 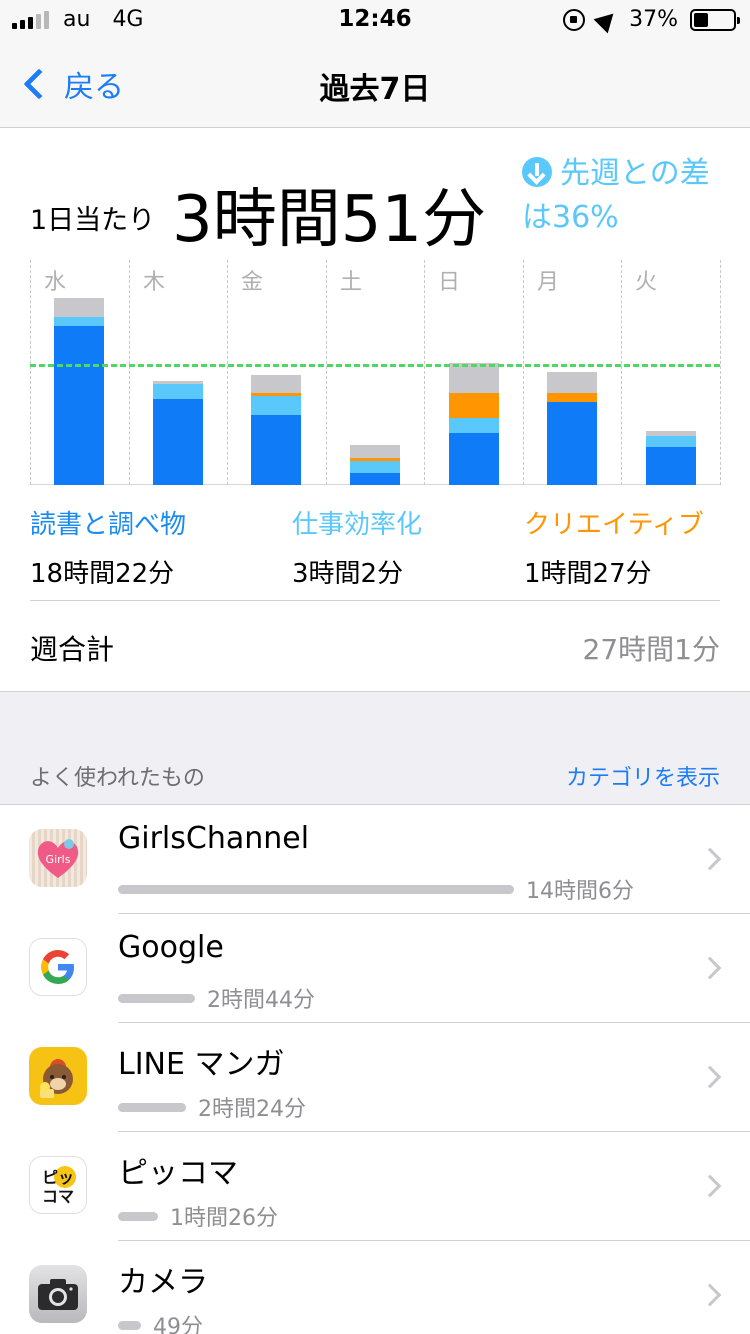 What do you see at coordinates (351, 282) in the screenshot?
I see `chart-day-label: 土` at bounding box center [351, 282].